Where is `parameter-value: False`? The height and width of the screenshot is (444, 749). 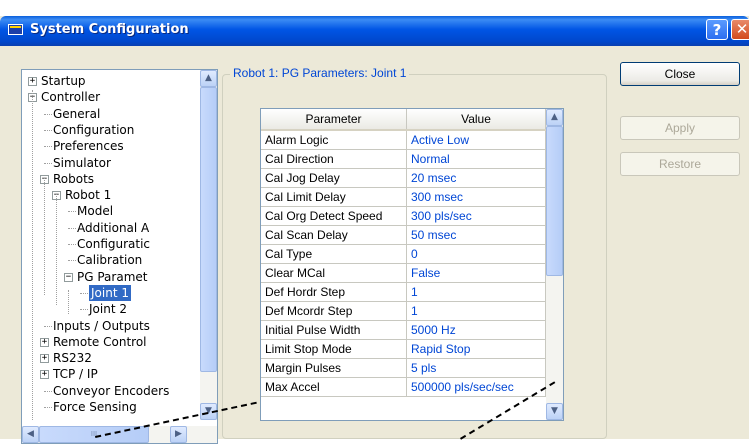 parameter-value: False is located at coordinates (476, 273).